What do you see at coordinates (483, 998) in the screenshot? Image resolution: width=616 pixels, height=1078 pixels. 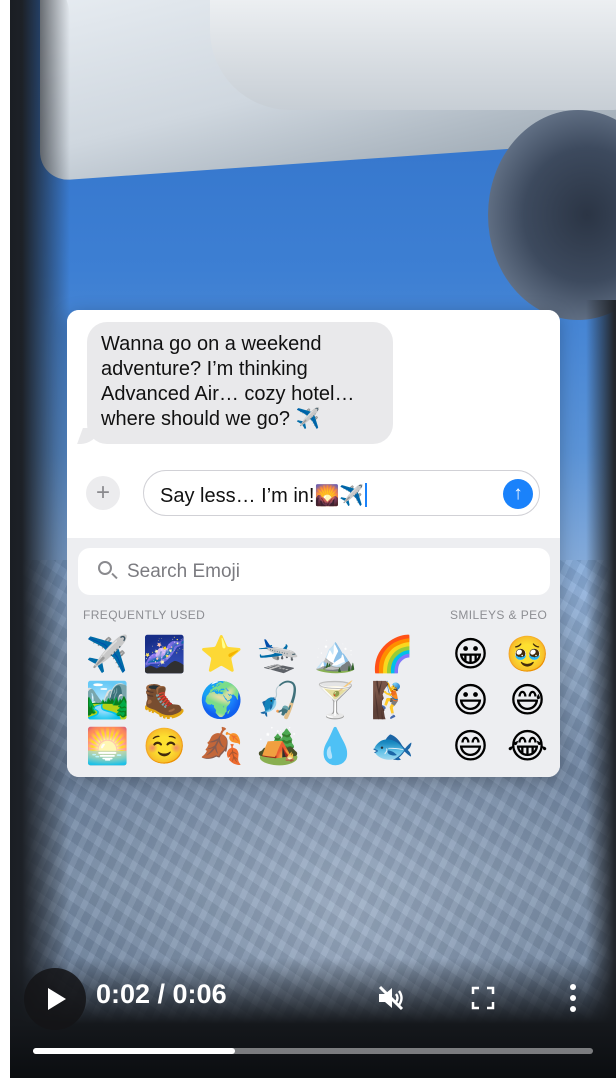 I see `fullscreen-icon` at bounding box center [483, 998].